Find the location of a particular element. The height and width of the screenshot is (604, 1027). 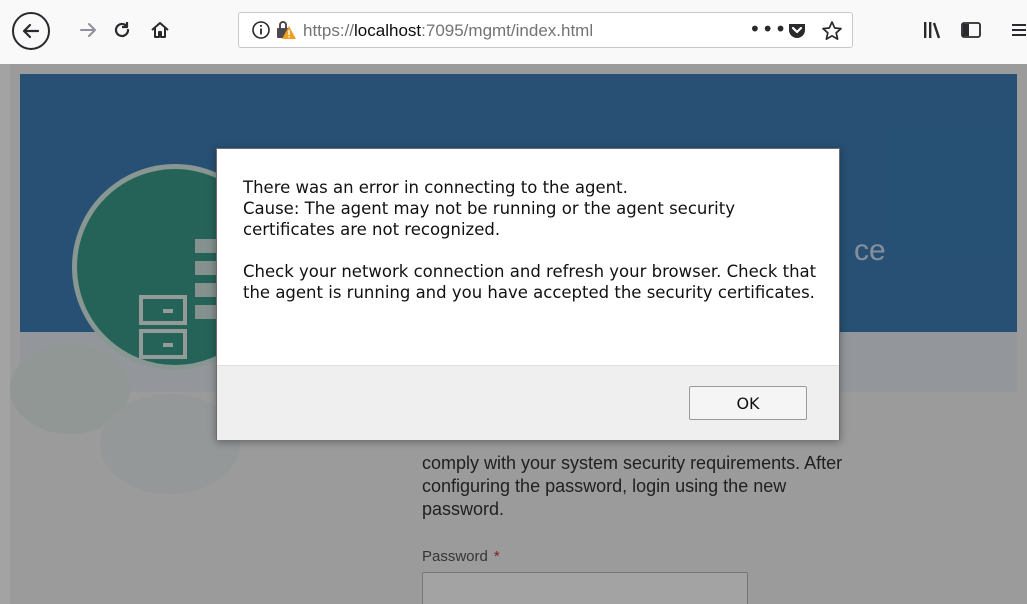

insecure-lock-icon is located at coordinates (286, 32).